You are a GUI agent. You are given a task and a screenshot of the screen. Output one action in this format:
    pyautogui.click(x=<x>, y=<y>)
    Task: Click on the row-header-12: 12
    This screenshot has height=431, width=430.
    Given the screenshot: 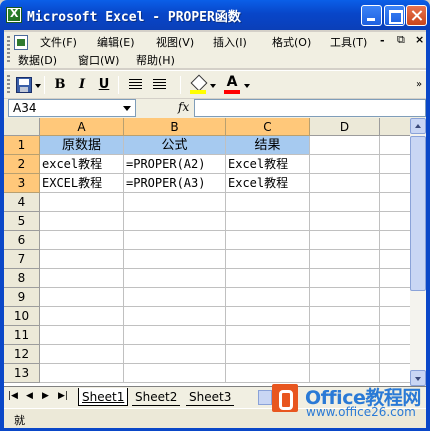 What is the action you would take?
    pyautogui.click(x=22, y=354)
    